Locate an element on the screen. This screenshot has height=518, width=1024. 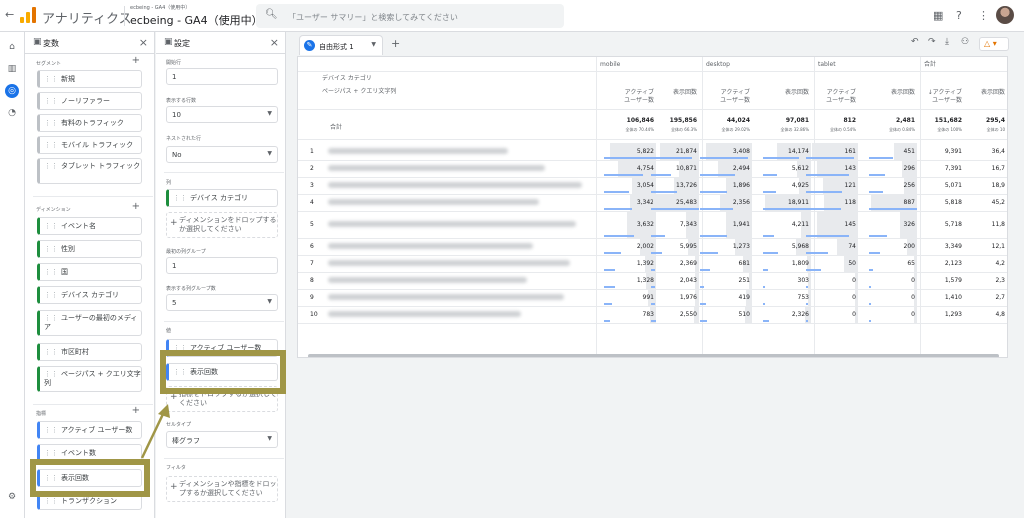
value-metric-chip: ⋮⋮ アクティブ ユーザー数 is located at coordinates (222, 348).